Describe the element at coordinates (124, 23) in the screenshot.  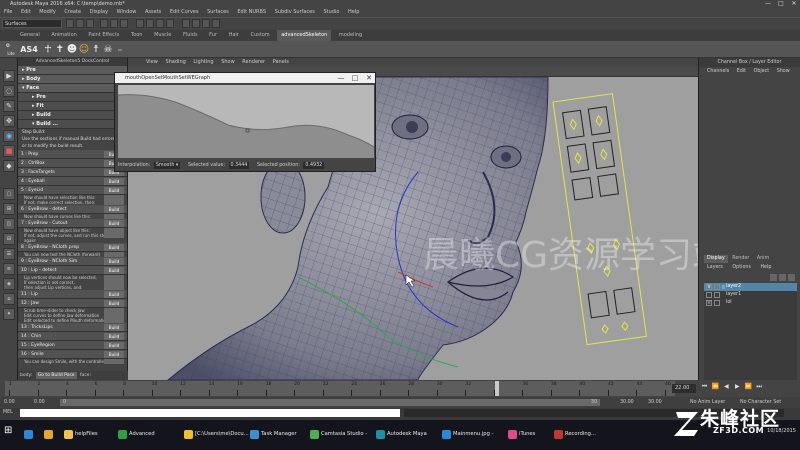
I see `select-component-icon` at that location.